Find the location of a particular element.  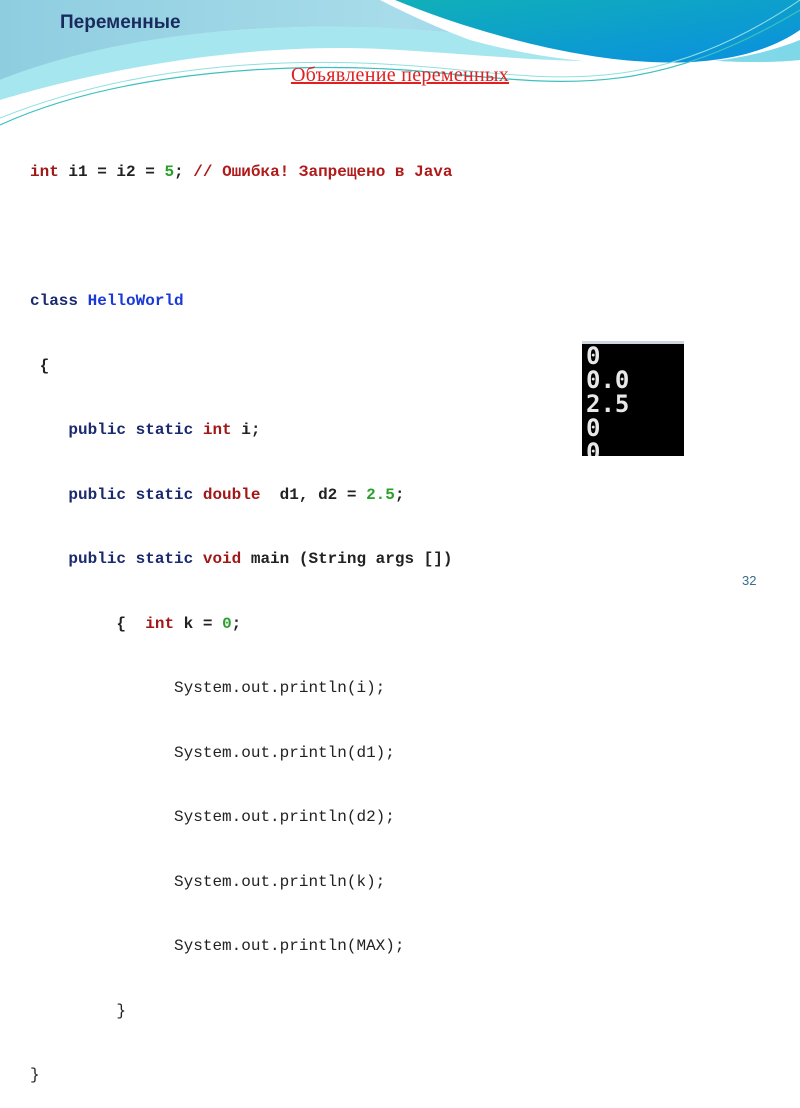

code-line: System.out.println(d1); is located at coordinates (241, 753).